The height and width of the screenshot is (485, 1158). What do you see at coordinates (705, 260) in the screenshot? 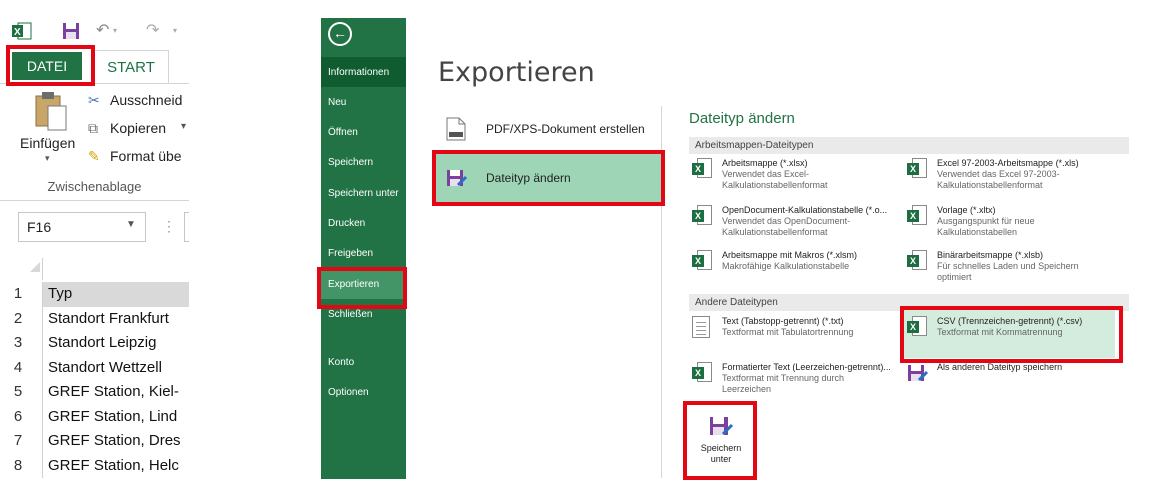
I see `xlsm-file-icon: X` at bounding box center [705, 260].